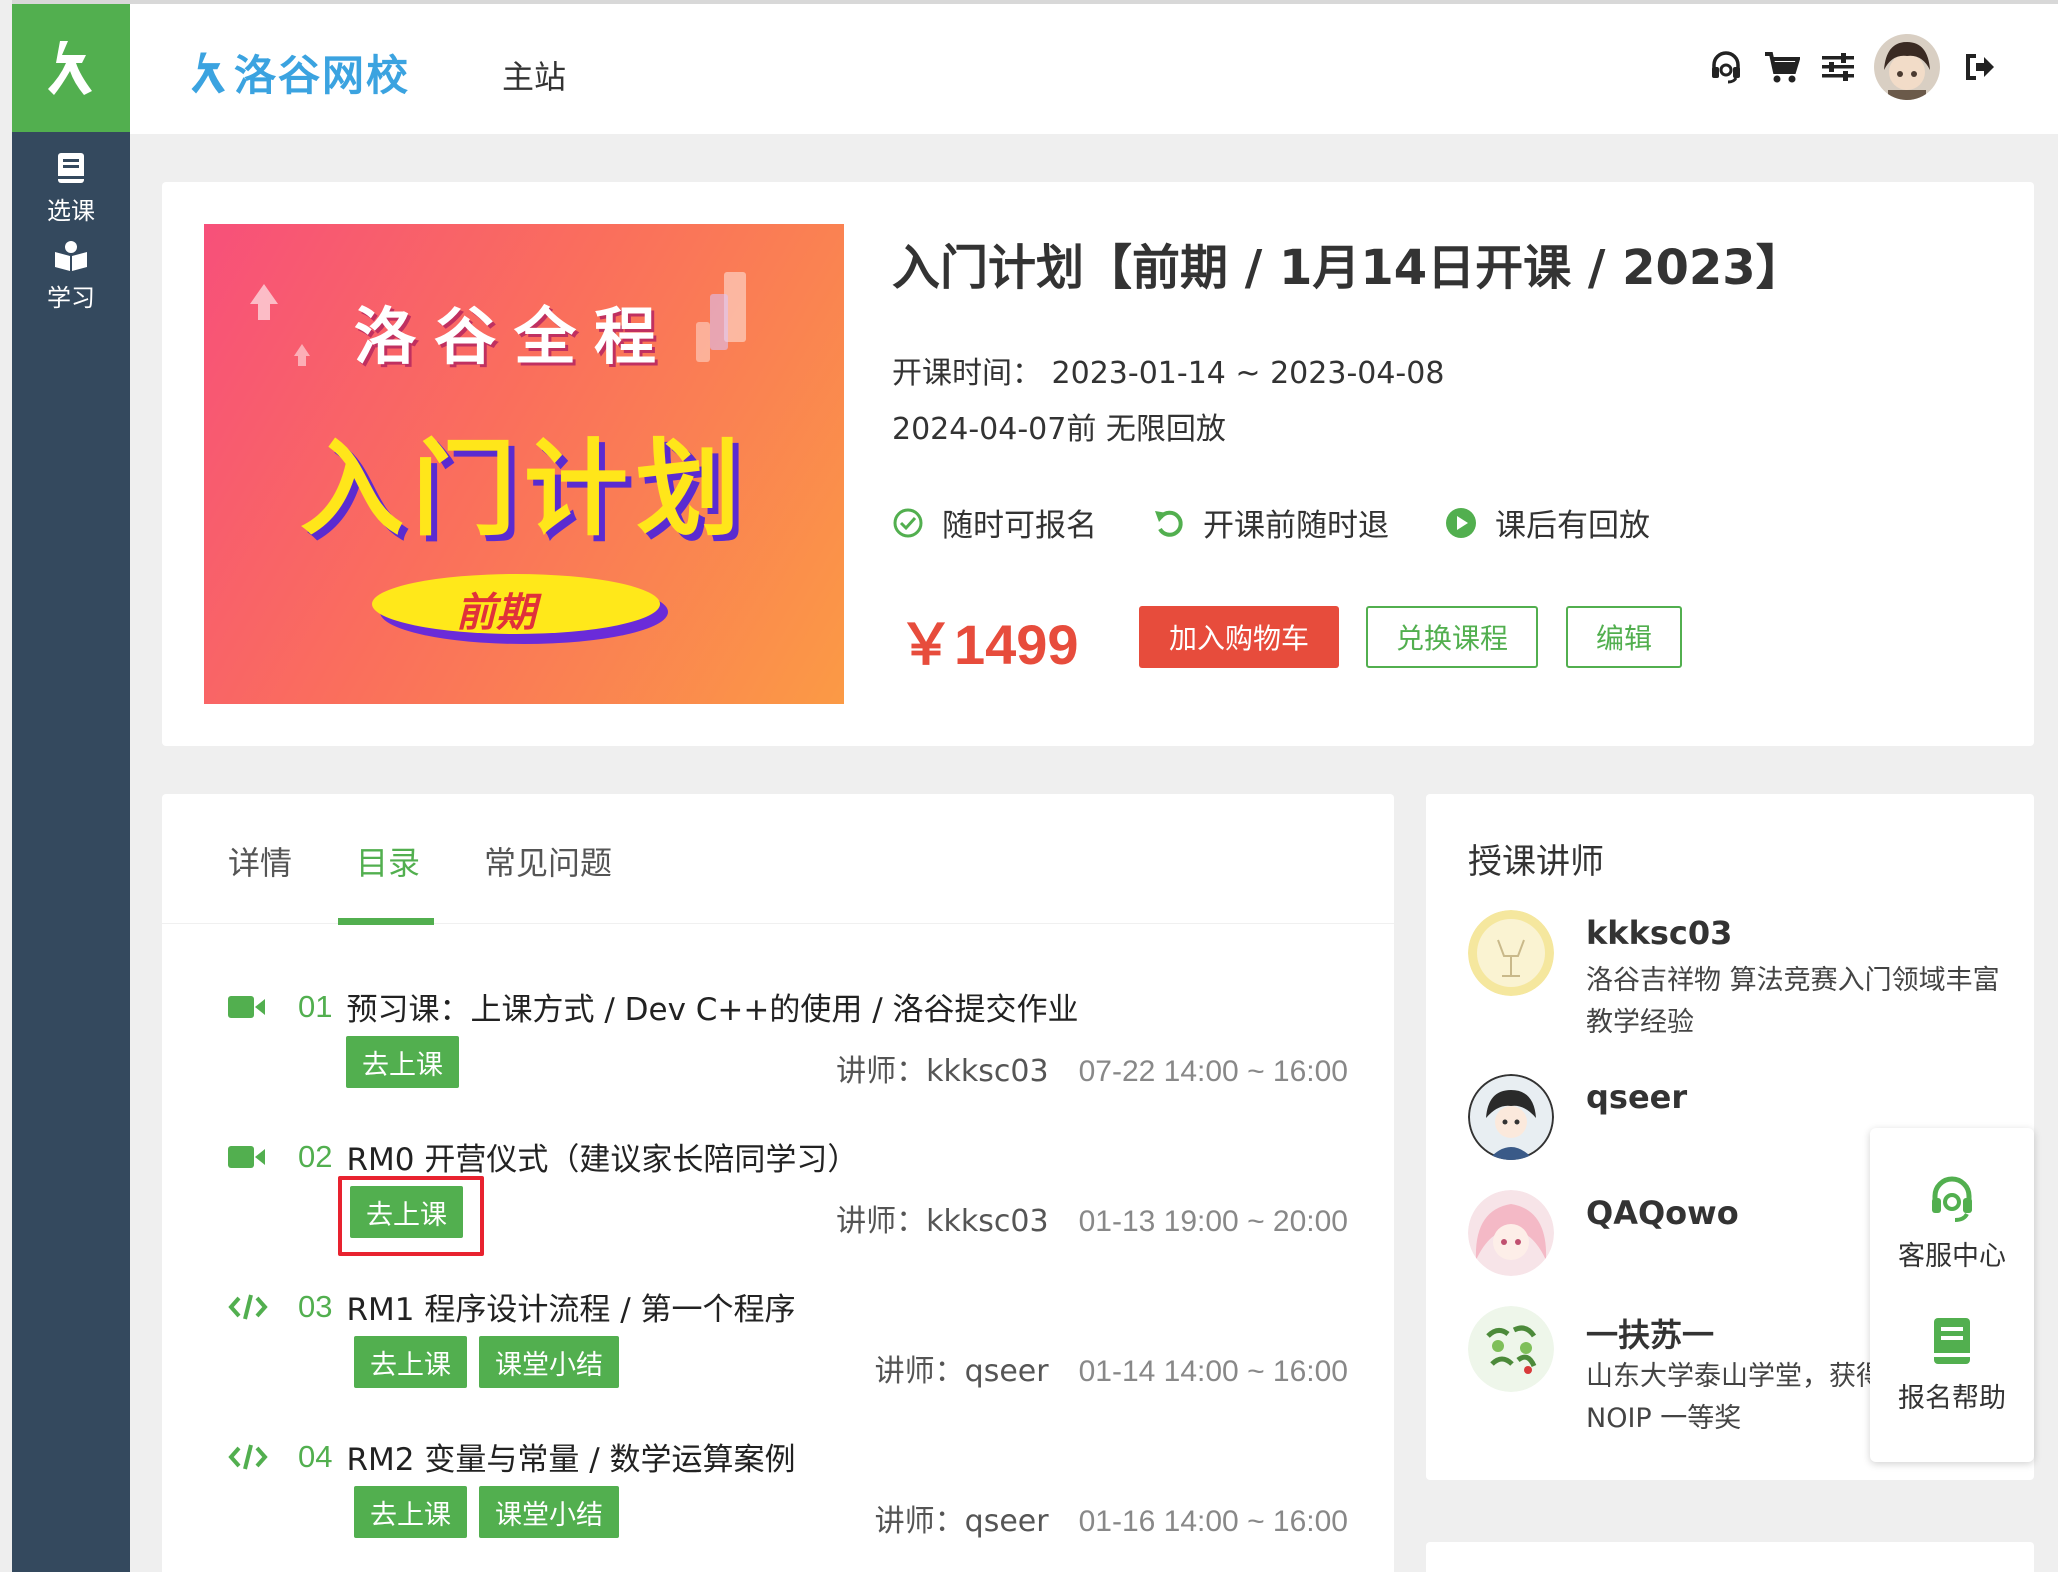  I want to click on lesson-title: 预习课：上课方式 / Dev C++的使用 / 洛谷提交作业, so click(712, 1010).